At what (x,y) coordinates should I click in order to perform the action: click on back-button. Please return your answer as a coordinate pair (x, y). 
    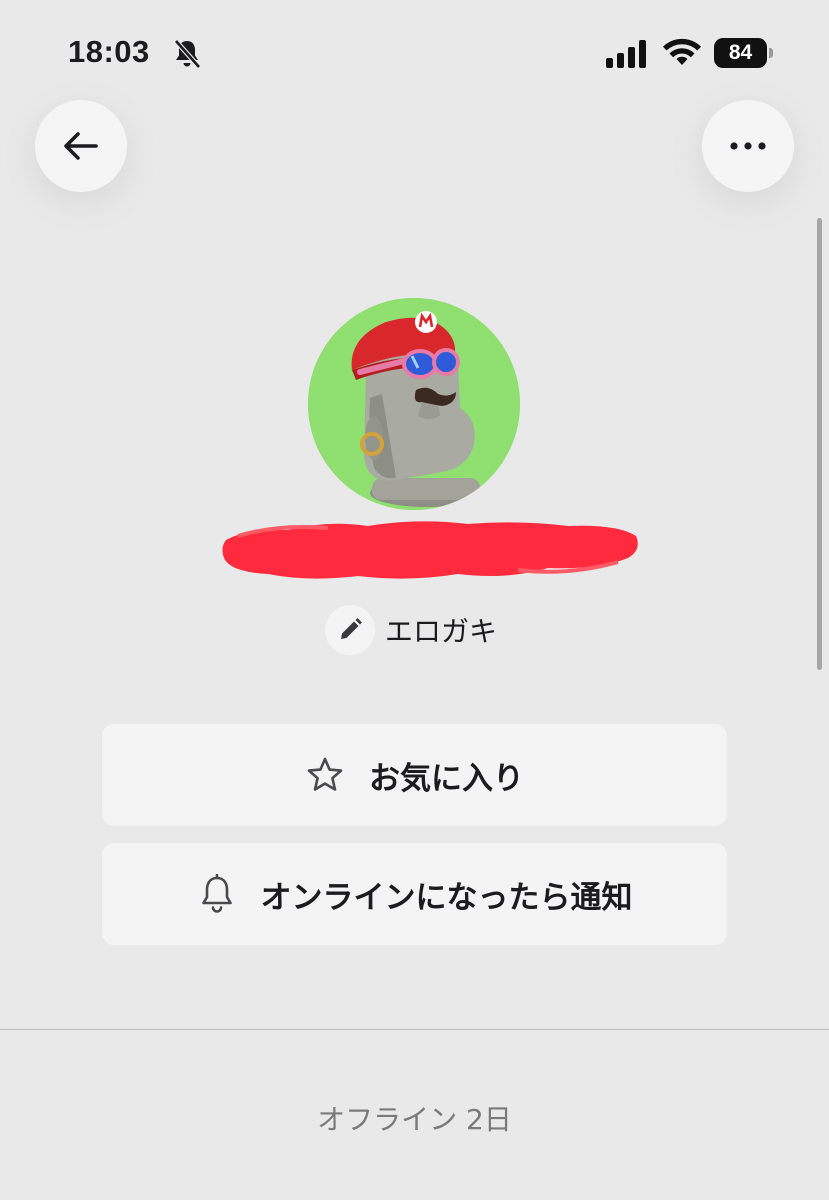
    Looking at the image, I should click on (81, 146).